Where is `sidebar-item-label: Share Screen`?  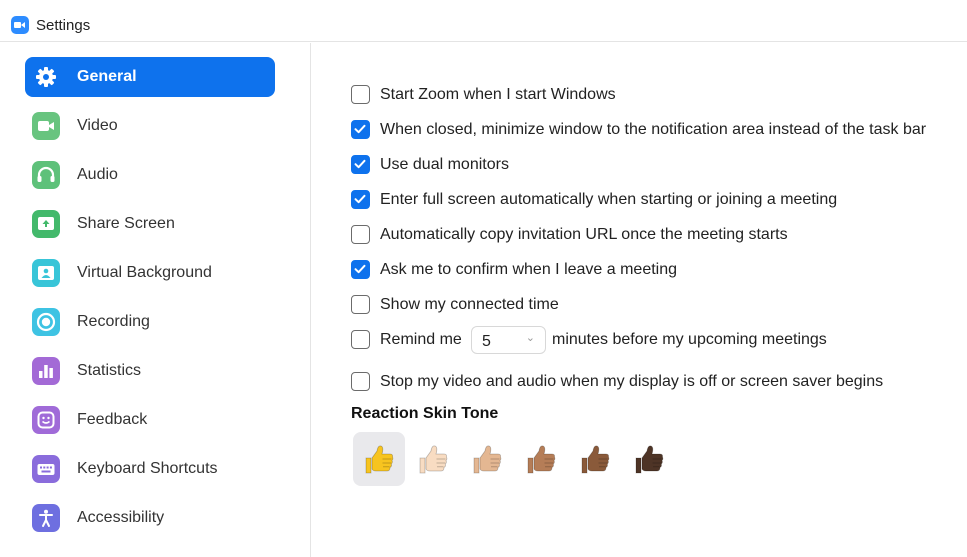 sidebar-item-label: Share Screen is located at coordinates (126, 223).